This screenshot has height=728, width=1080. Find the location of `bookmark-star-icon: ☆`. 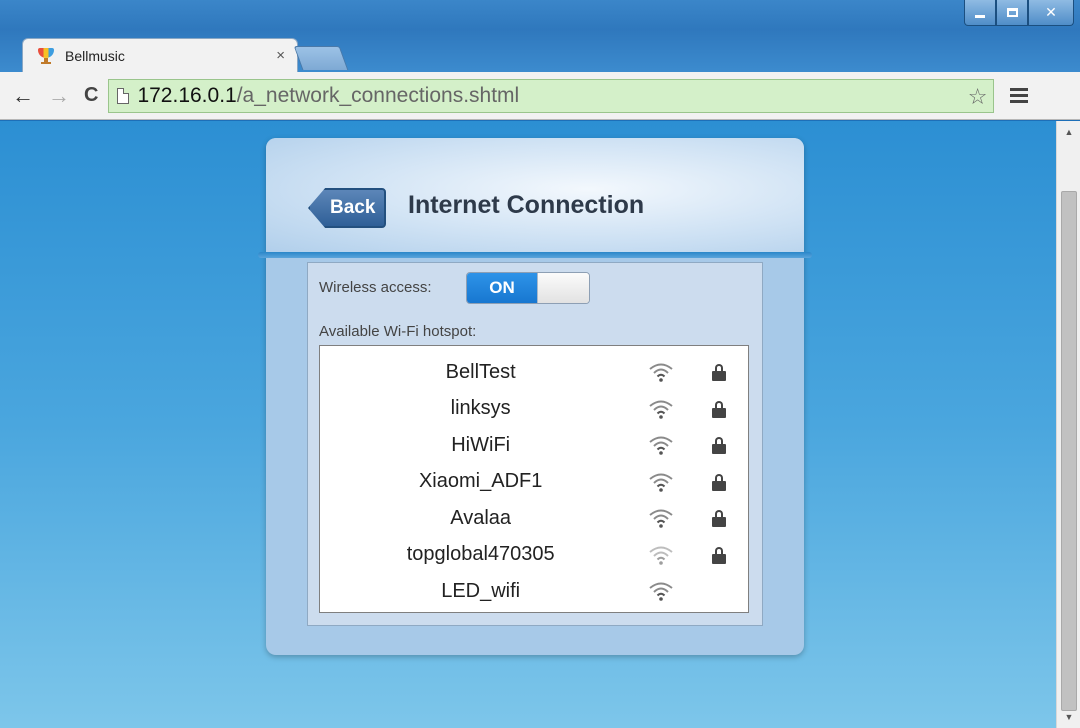

bookmark-star-icon: ☆ is located at coordinates (978, 97).